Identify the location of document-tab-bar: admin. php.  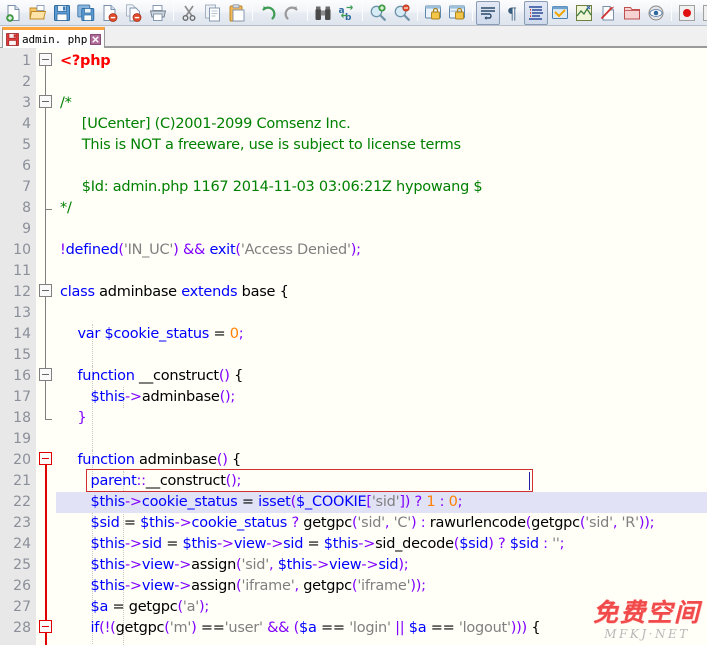
(353, 37).